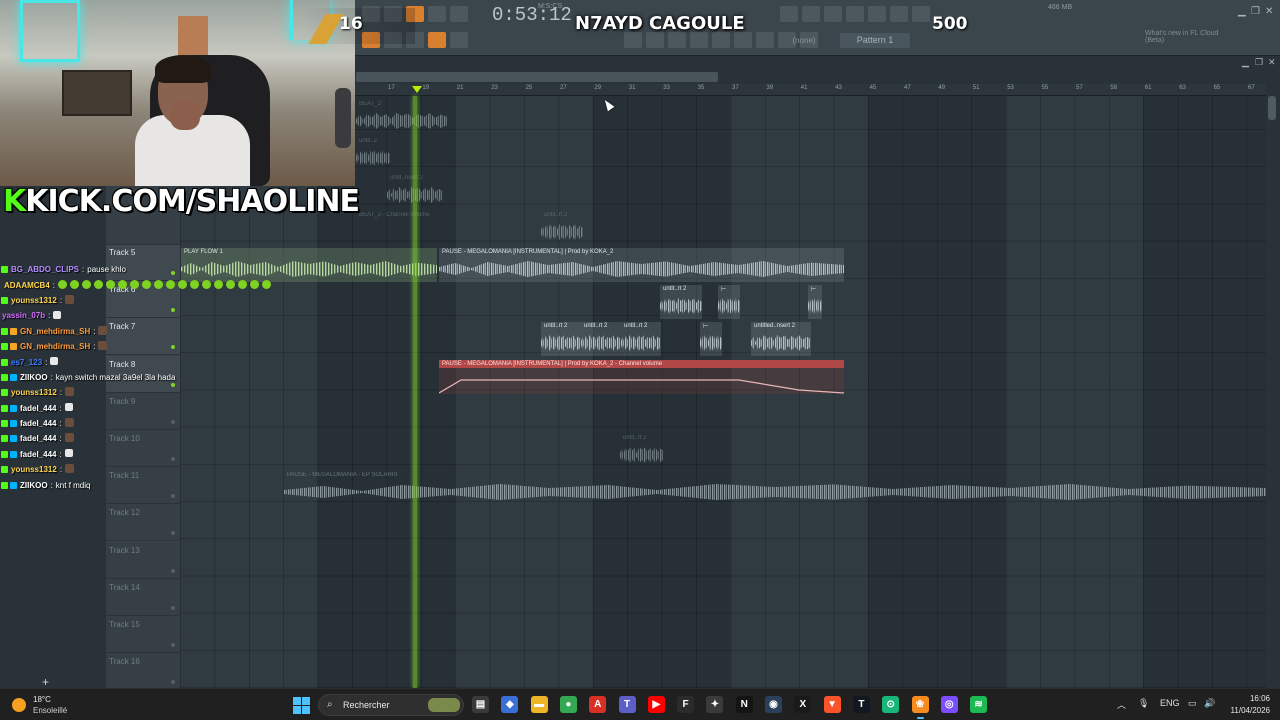 The width and height of the screenshot is (1280, 720). I want to click on brave-icon: ▼, so click(832, 704).